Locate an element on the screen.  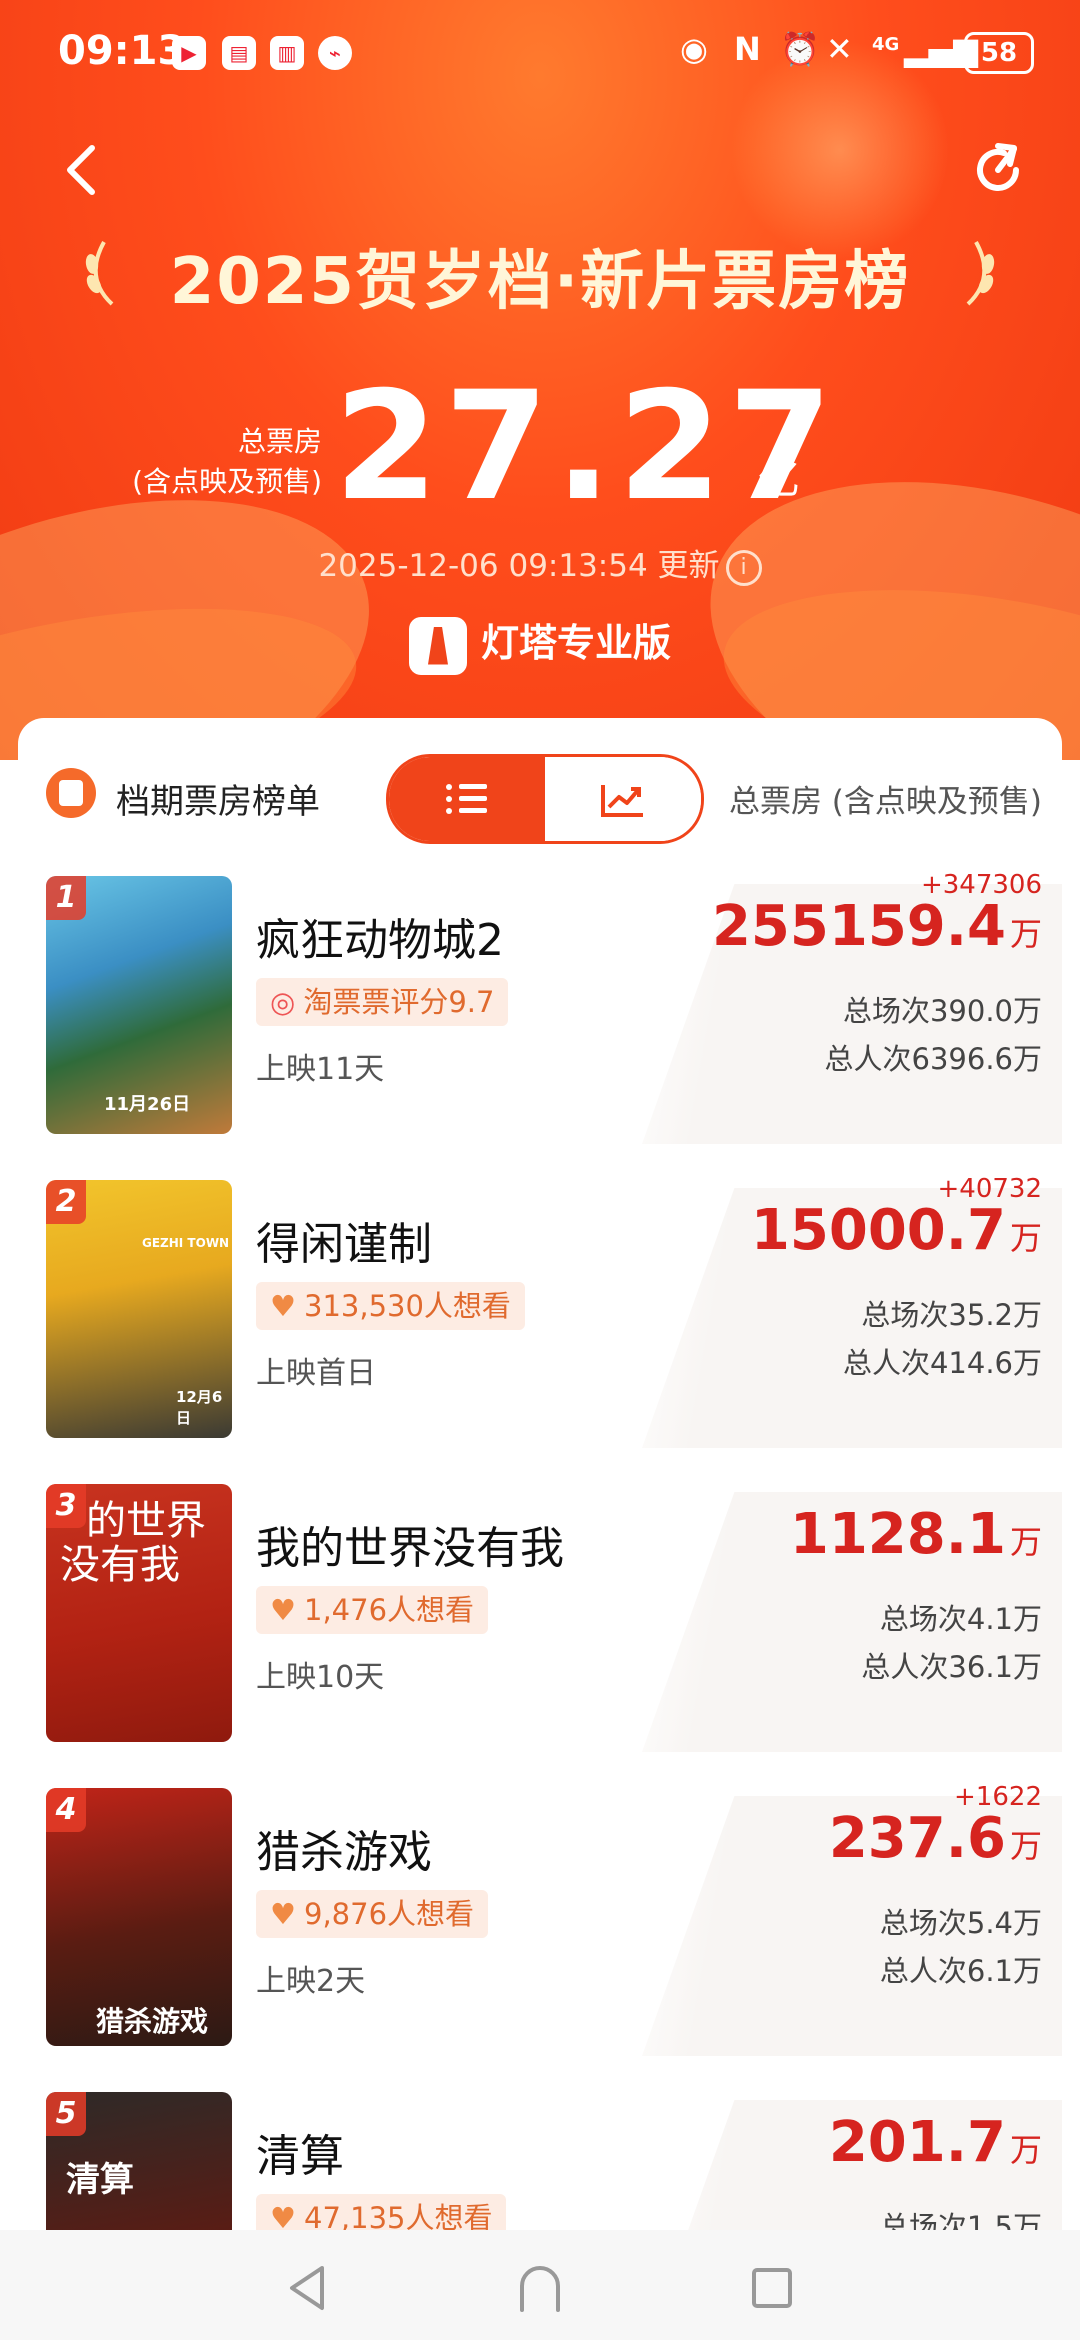
box-office-value: 237.6 万 is located at coordinates (935, 1838).